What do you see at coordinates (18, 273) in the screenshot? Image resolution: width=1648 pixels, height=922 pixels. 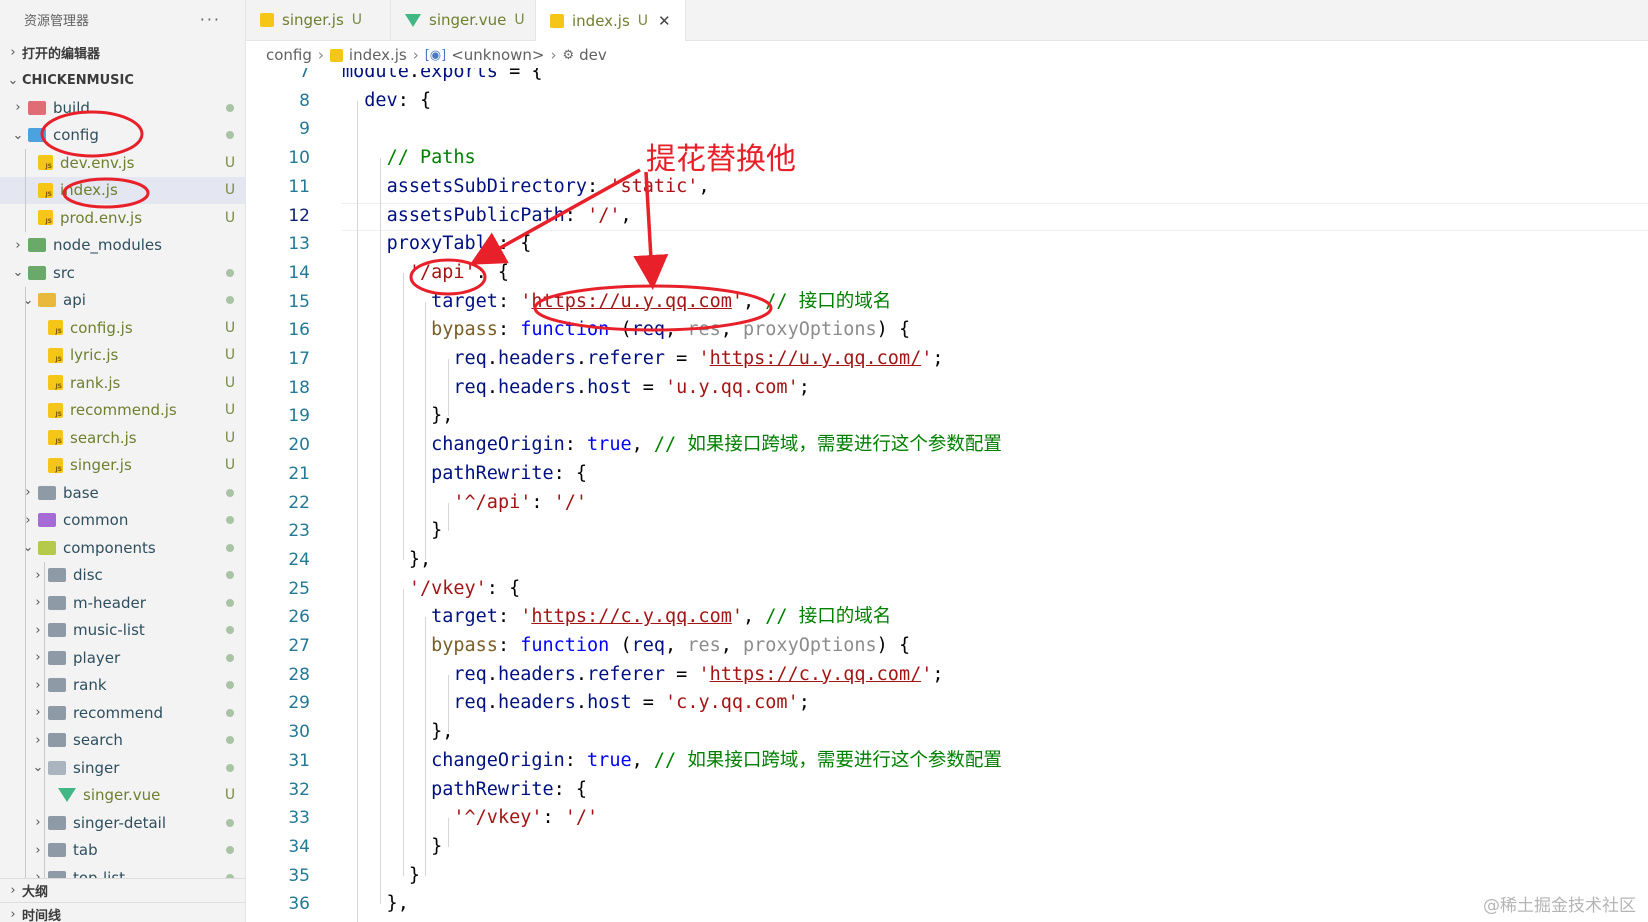 I see `chevron-down-icon: ⌄` at bounding box center [18, 273].